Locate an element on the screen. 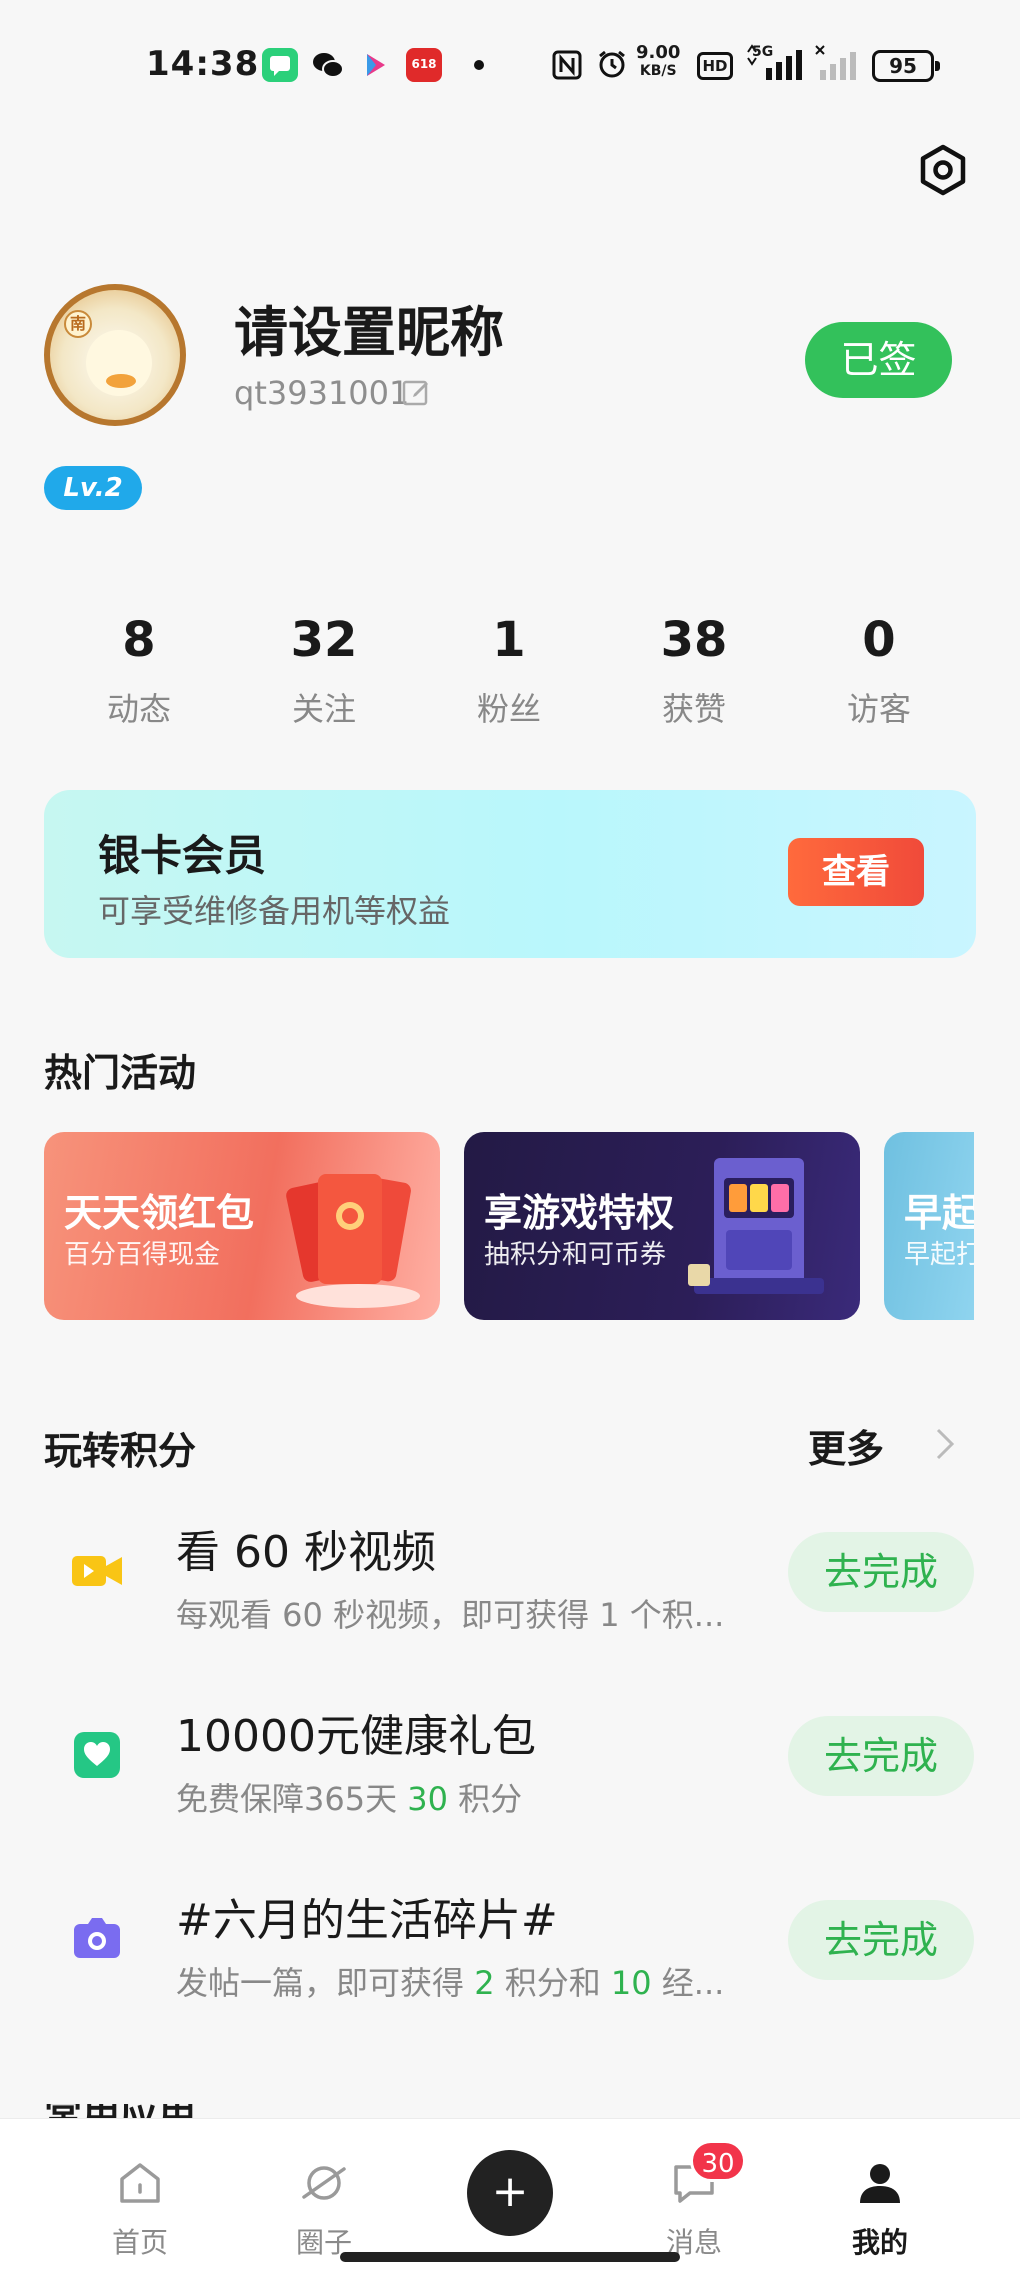 The height and width of the screenshot is (2278, 1020). net-speed: 9.00 KB/S is located at coordinates (658, 62).